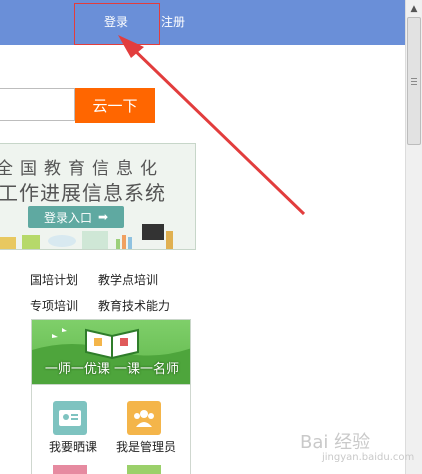 Image resolution: width=422 pixels, height=474 pixels. I want to click on scroll-thumb, so click(414, 81).